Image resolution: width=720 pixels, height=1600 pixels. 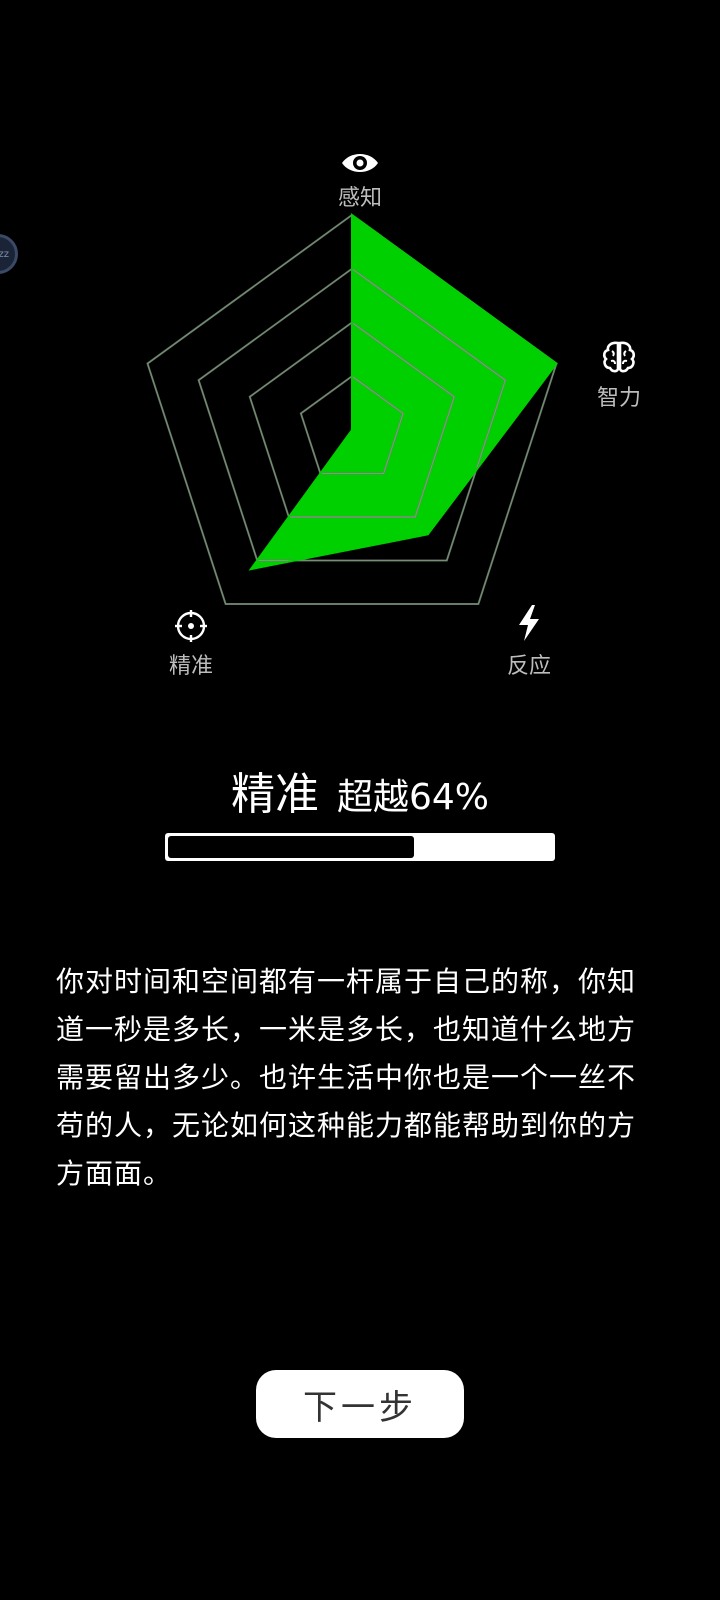 What do you see at coordinates (618, 398) in the screenshot?
I see `axis-label-intelligence: 智力` at bounding box center [618, 398].